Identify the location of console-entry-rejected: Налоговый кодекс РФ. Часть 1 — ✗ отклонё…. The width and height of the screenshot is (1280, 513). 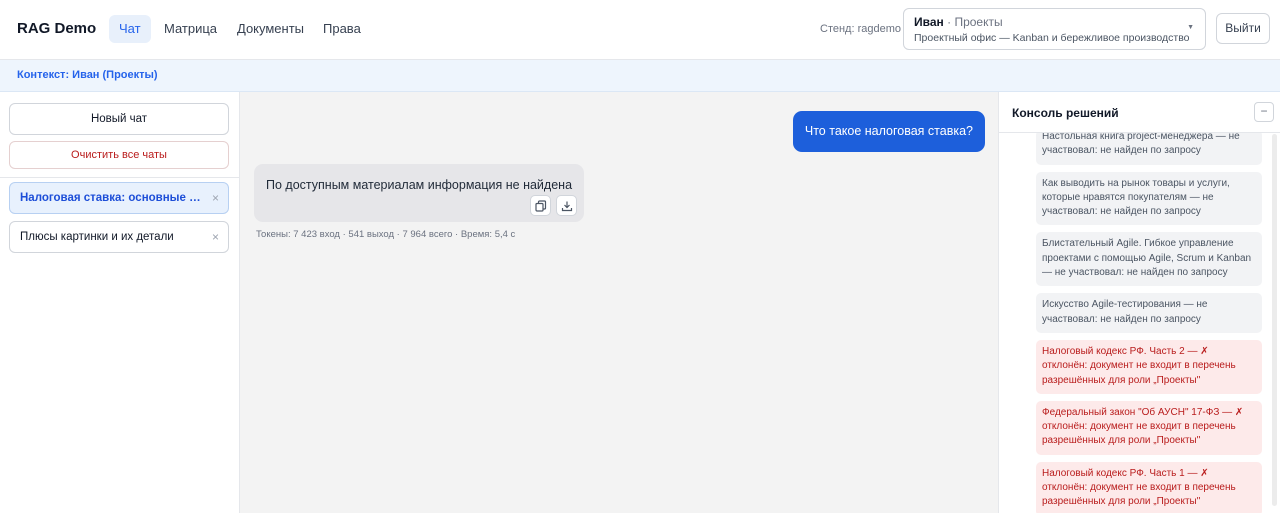
(1149, 487).